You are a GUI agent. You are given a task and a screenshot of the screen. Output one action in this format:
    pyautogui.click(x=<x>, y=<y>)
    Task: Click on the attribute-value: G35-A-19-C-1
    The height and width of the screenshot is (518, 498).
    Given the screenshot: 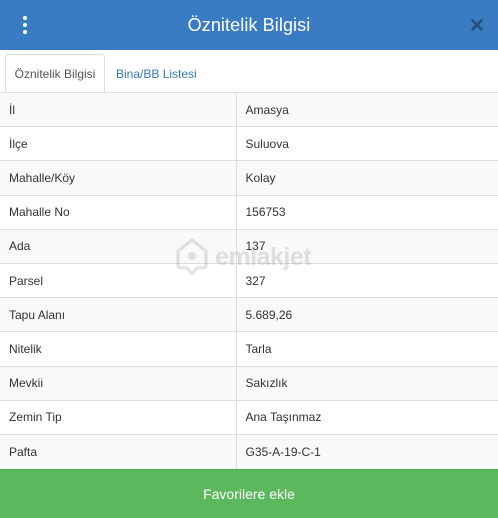 What is the action you would take?
    pyautogui.click(x=367, y=451)
    